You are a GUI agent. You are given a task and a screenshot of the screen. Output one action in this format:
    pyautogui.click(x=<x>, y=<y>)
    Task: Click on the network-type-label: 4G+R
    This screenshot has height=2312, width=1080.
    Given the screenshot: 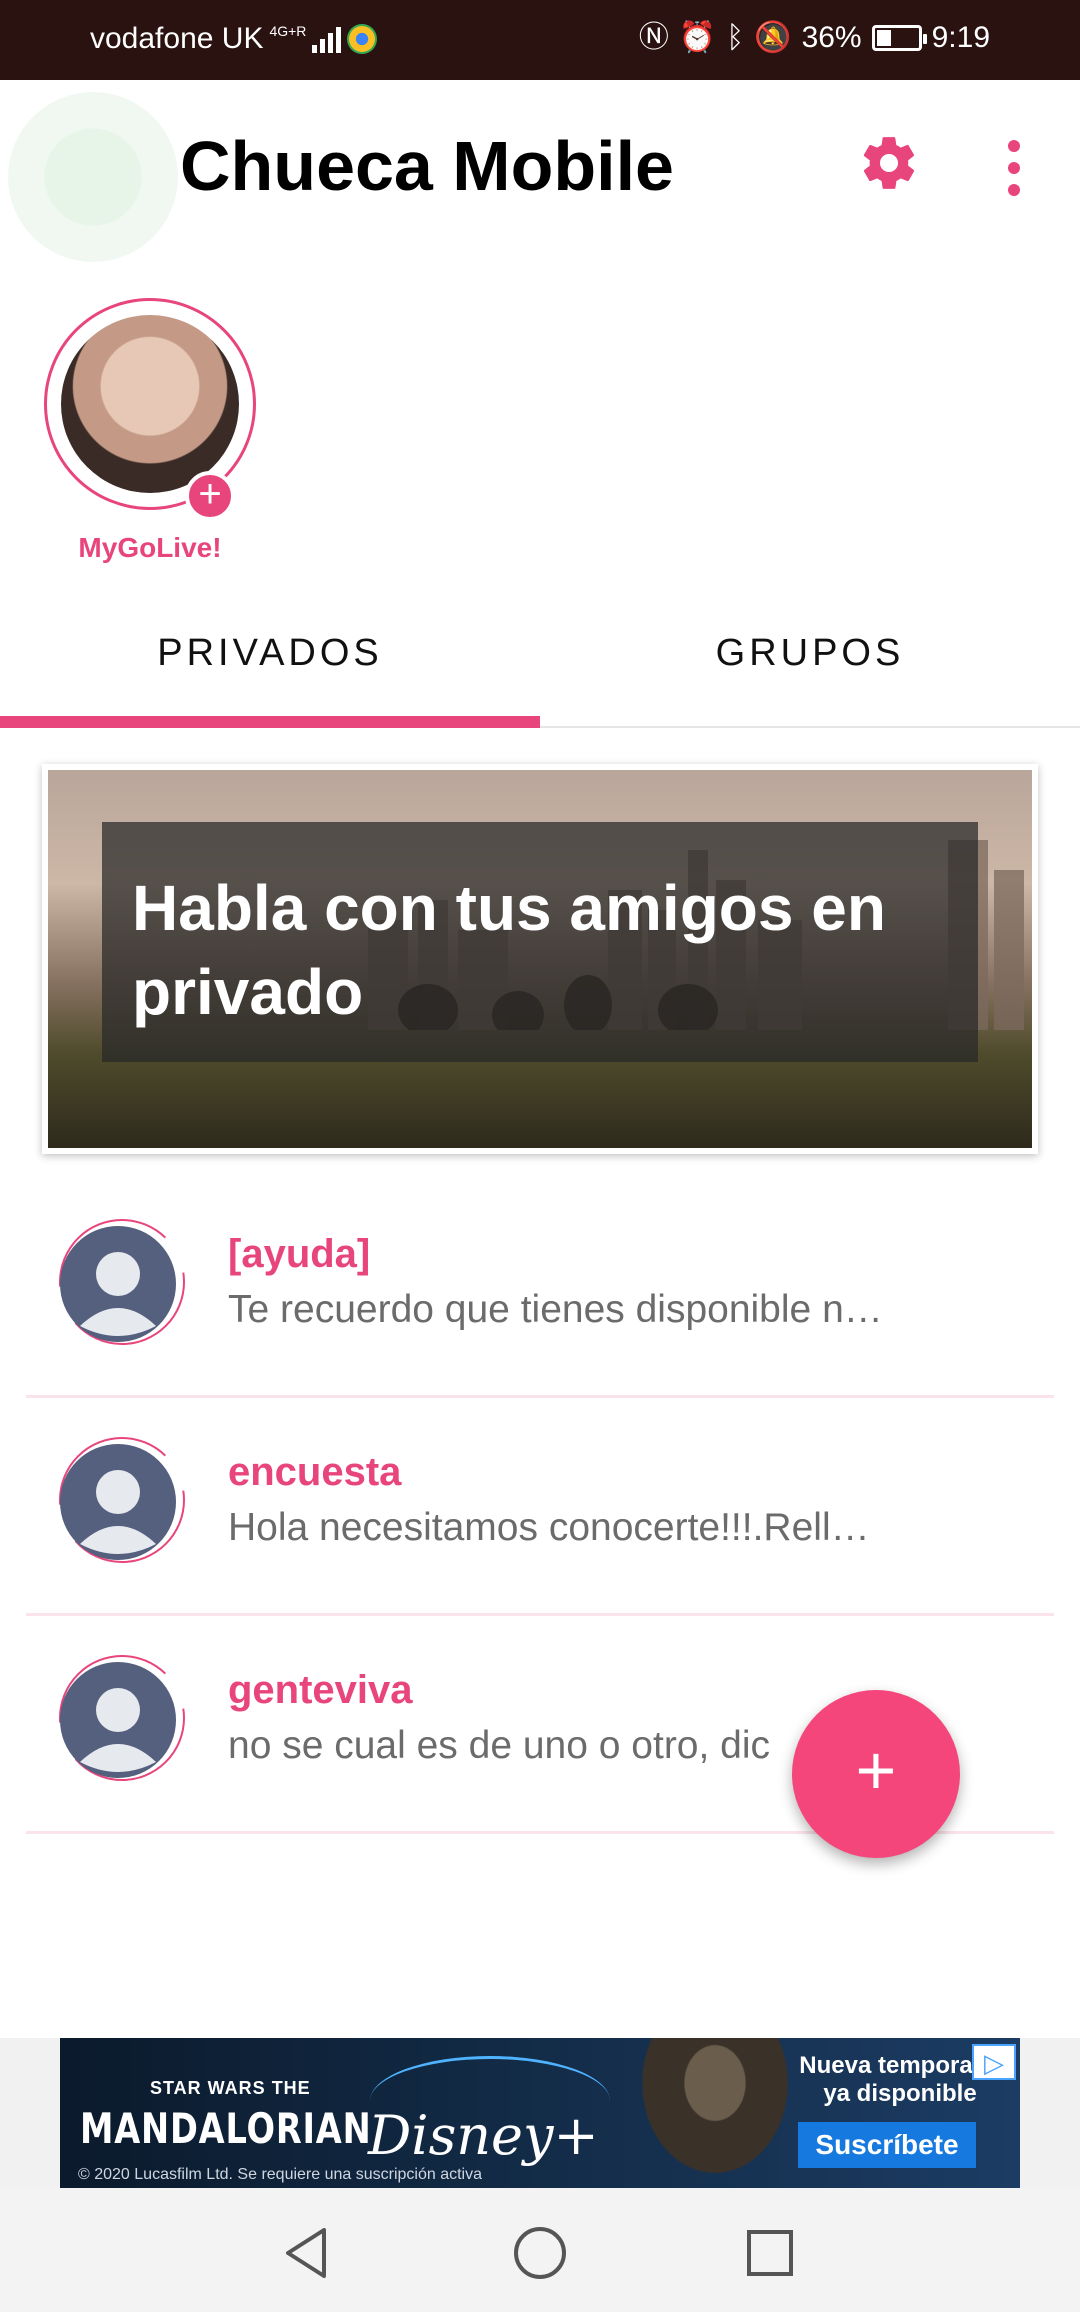 What is the action you would take?
    pyautogui.click(x=288, y=31)
    